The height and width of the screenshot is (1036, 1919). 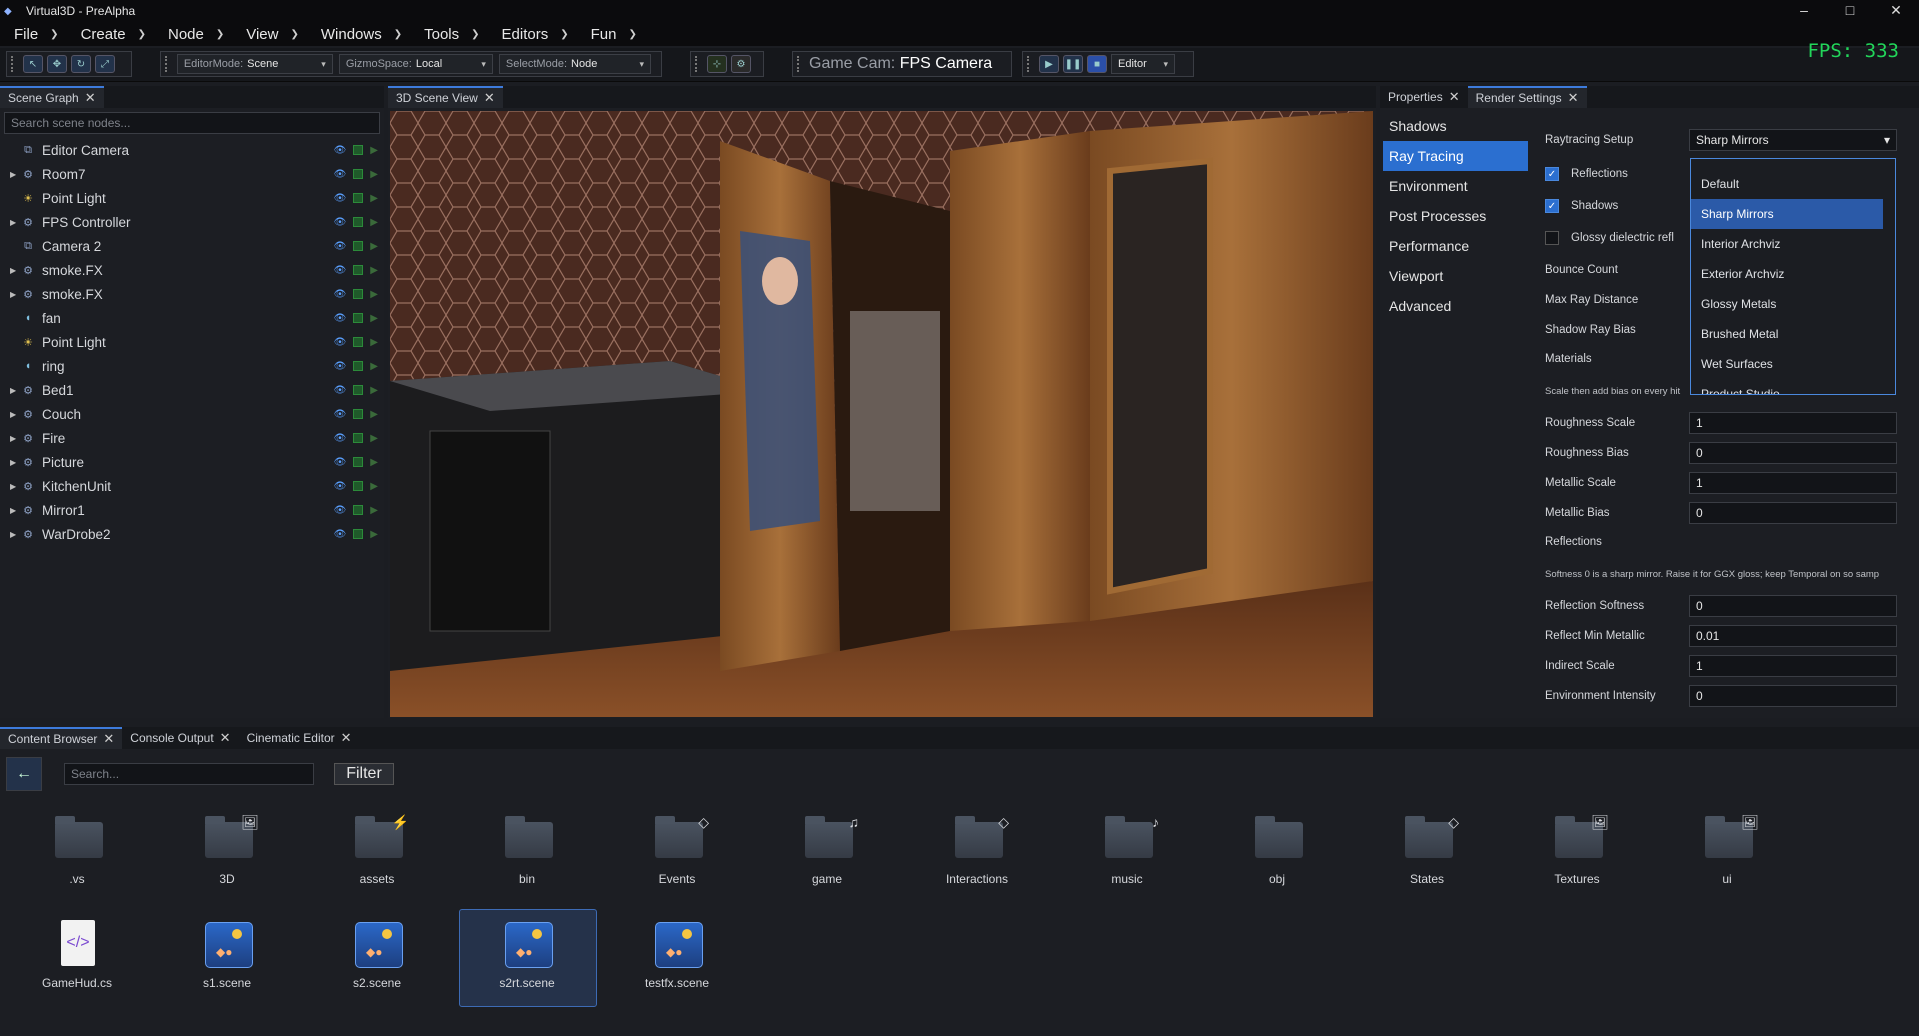 I want to click on folder-item: bin, so click(x=527, y=850).